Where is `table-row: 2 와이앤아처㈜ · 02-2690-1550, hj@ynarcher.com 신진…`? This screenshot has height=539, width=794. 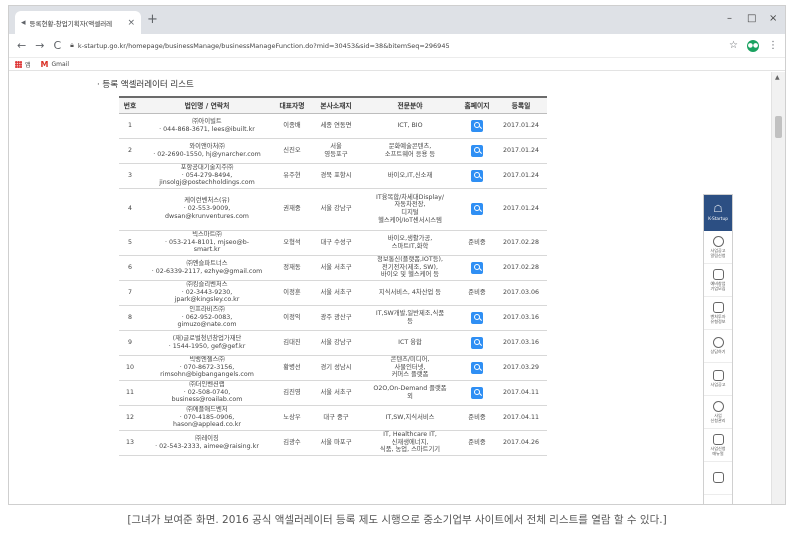
table-row: 2 와이앤아처㈜ · 02-2690-1550, hj@ynarcher.com 신진… is located at coordinates (333, 151).